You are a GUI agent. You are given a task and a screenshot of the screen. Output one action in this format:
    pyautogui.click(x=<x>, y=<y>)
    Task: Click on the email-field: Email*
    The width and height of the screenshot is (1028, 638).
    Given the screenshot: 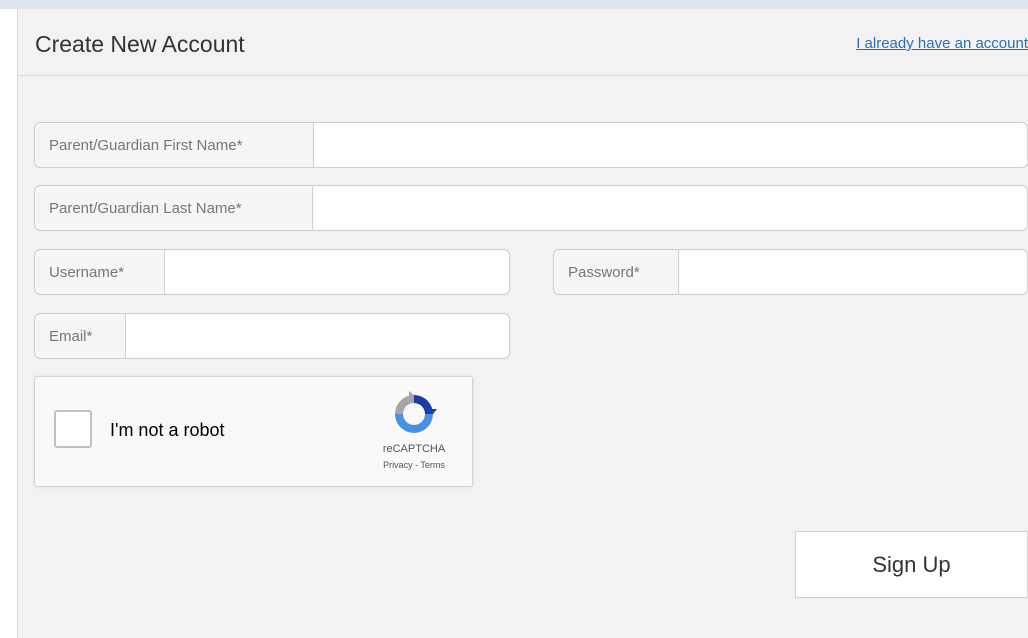 What is the action you would take?
    pyautogui.click(x=272, y=336)
    